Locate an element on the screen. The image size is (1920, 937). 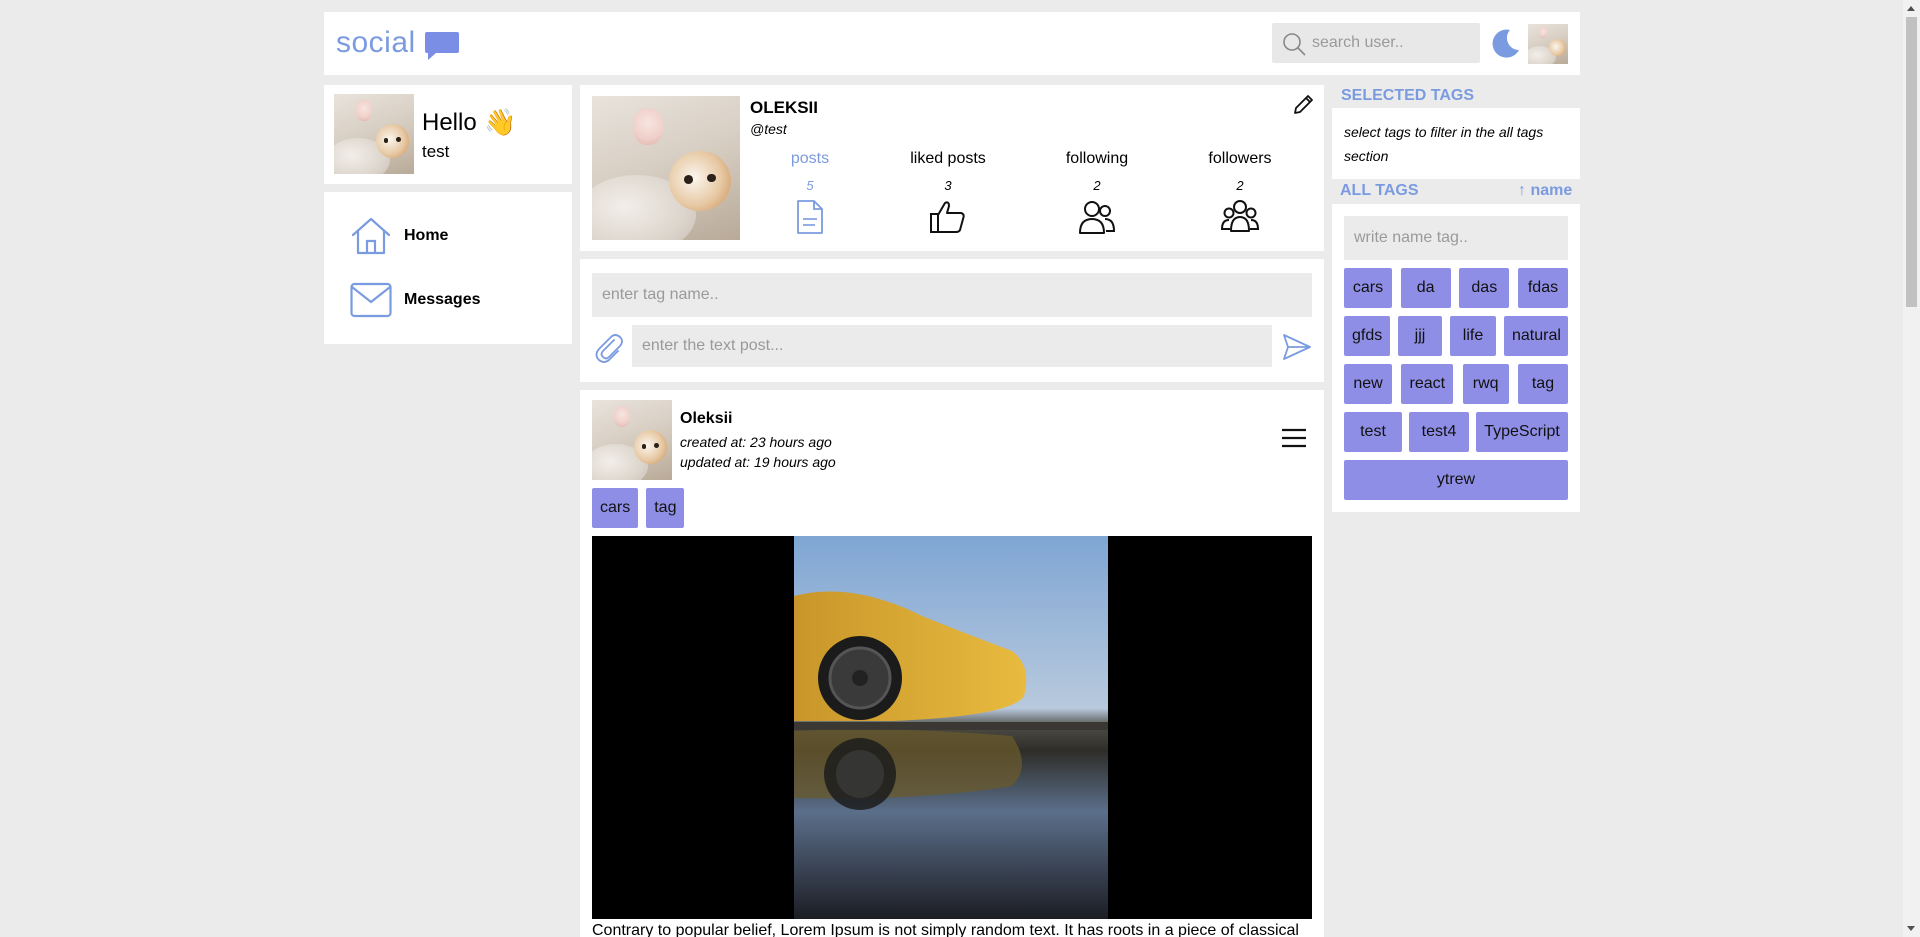
tag-chip: gfds is located at coordinates (1367, 336).